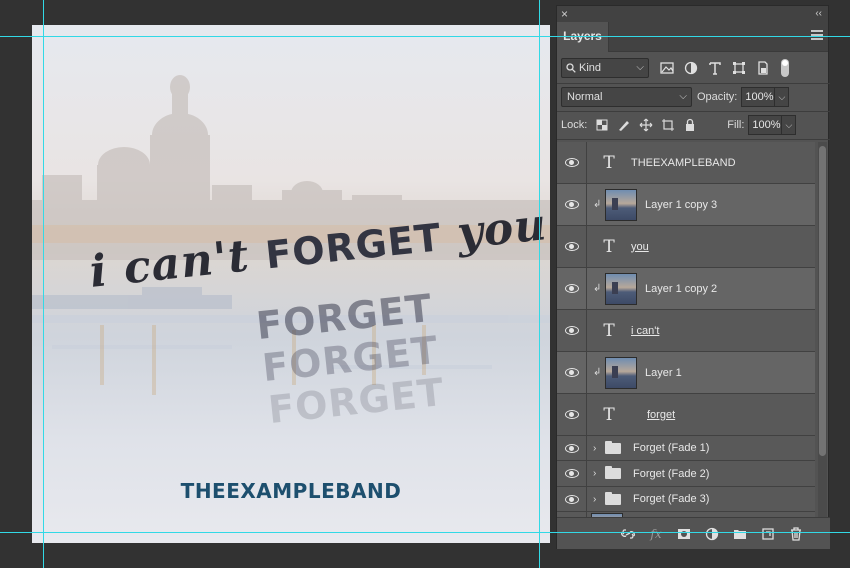 This screenshot has width=850, height=568. I want to click on filter-toggle, so click(785, 68).